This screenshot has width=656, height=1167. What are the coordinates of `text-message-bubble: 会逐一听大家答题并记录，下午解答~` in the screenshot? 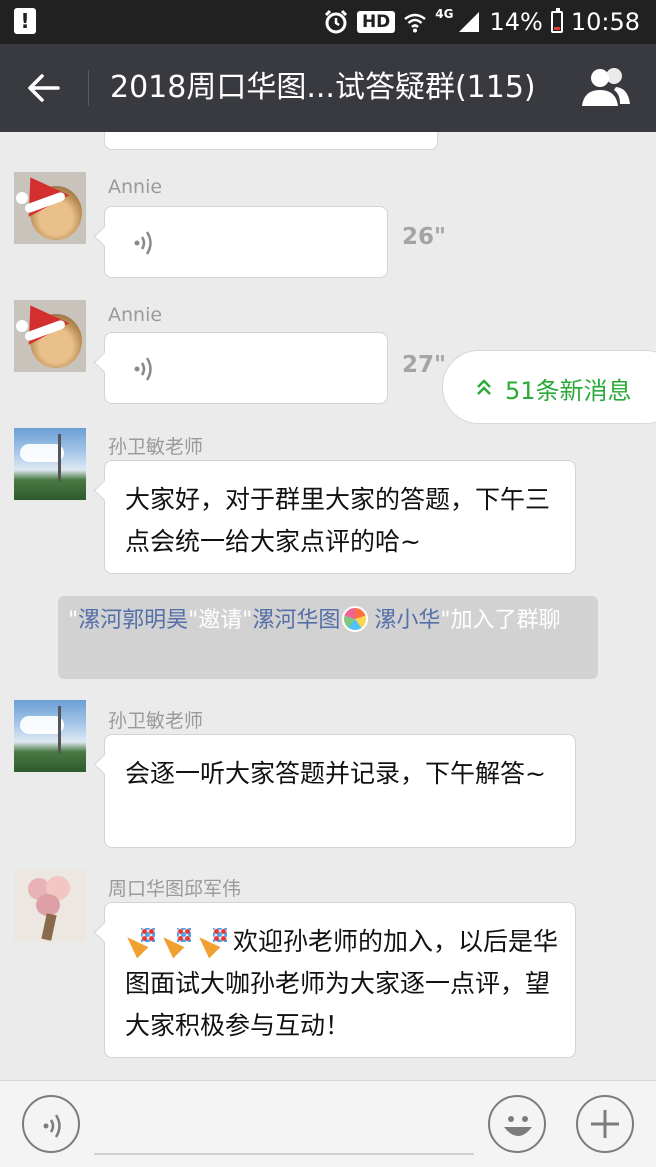 It's located at (340, 791).